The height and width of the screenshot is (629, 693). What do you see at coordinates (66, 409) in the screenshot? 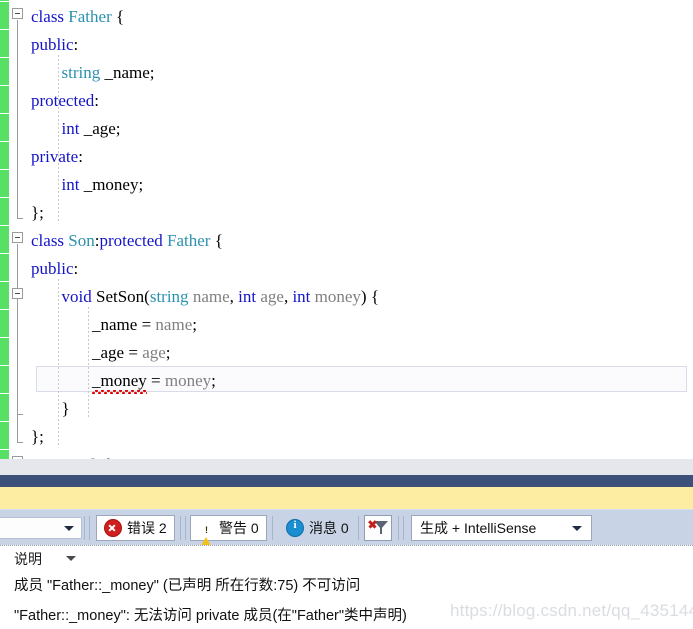
I see `code-line: }` at bounding box center [66, 409].